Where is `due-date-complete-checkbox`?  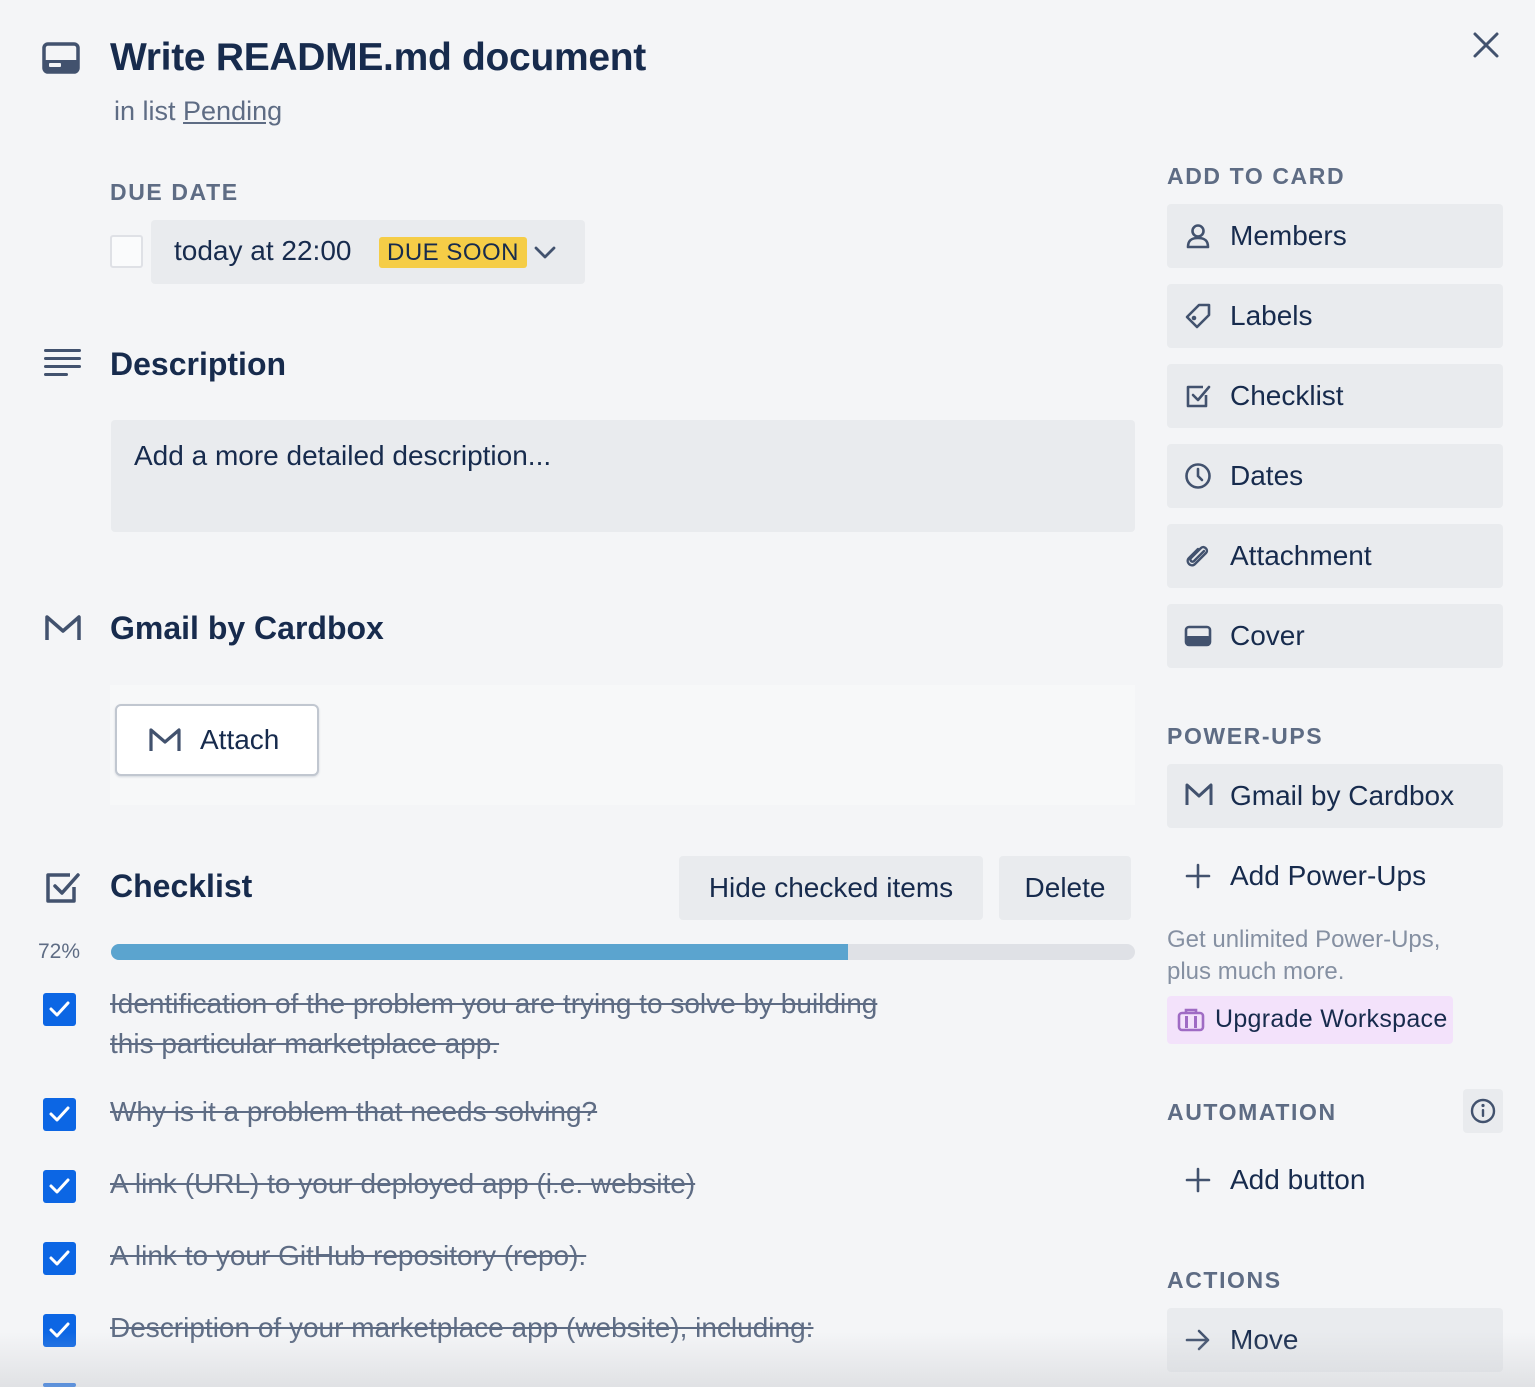
due-date-complete-checkbox is located at coordinates (126, 251).